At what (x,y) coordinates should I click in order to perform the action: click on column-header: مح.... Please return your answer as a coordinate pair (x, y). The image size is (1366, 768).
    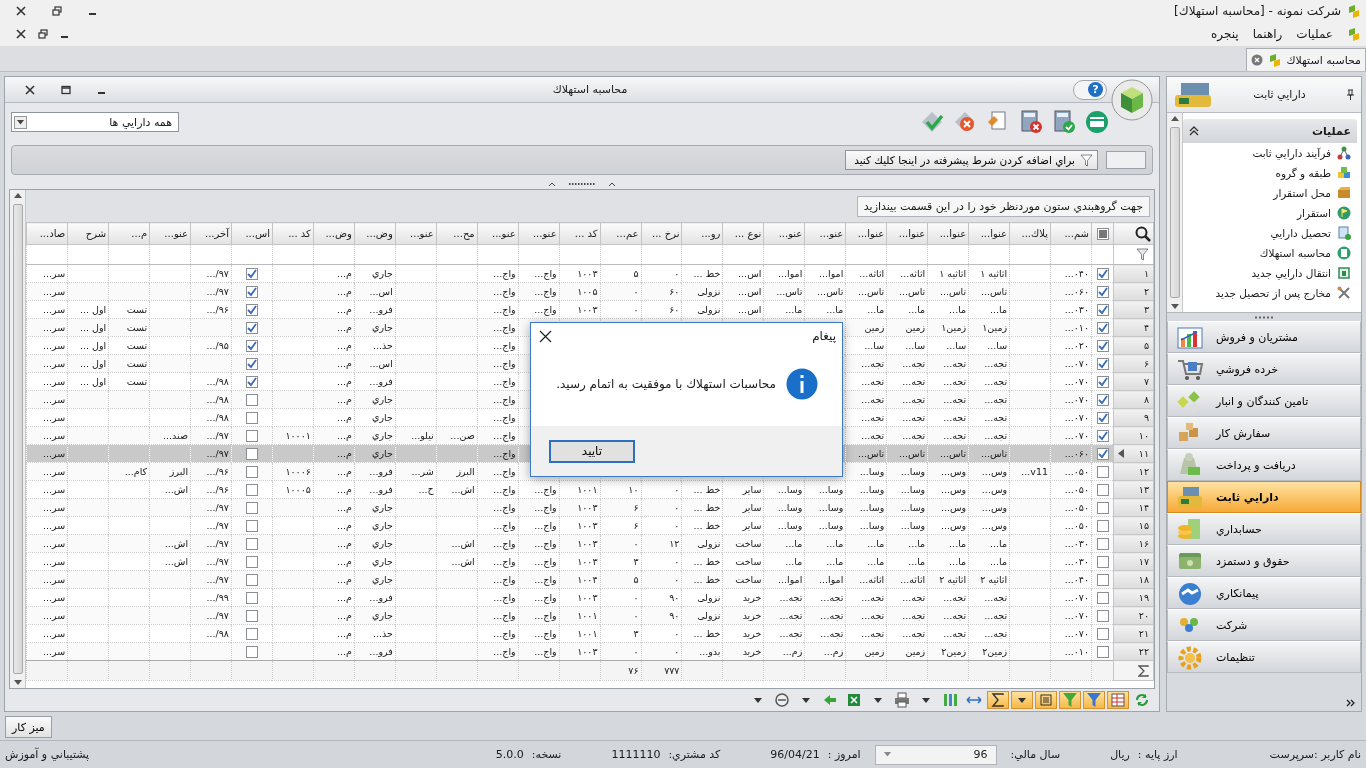
    Looking at the image, I should click on (457, 233).